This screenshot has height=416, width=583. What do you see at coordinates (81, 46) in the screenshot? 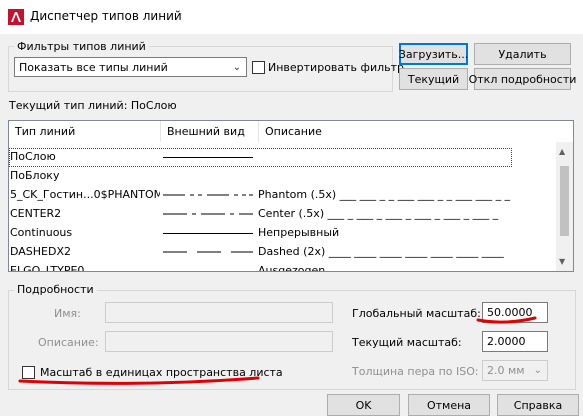
I see `filters-group-label: Фильтры типов линий` at bounding box center [81, 46].